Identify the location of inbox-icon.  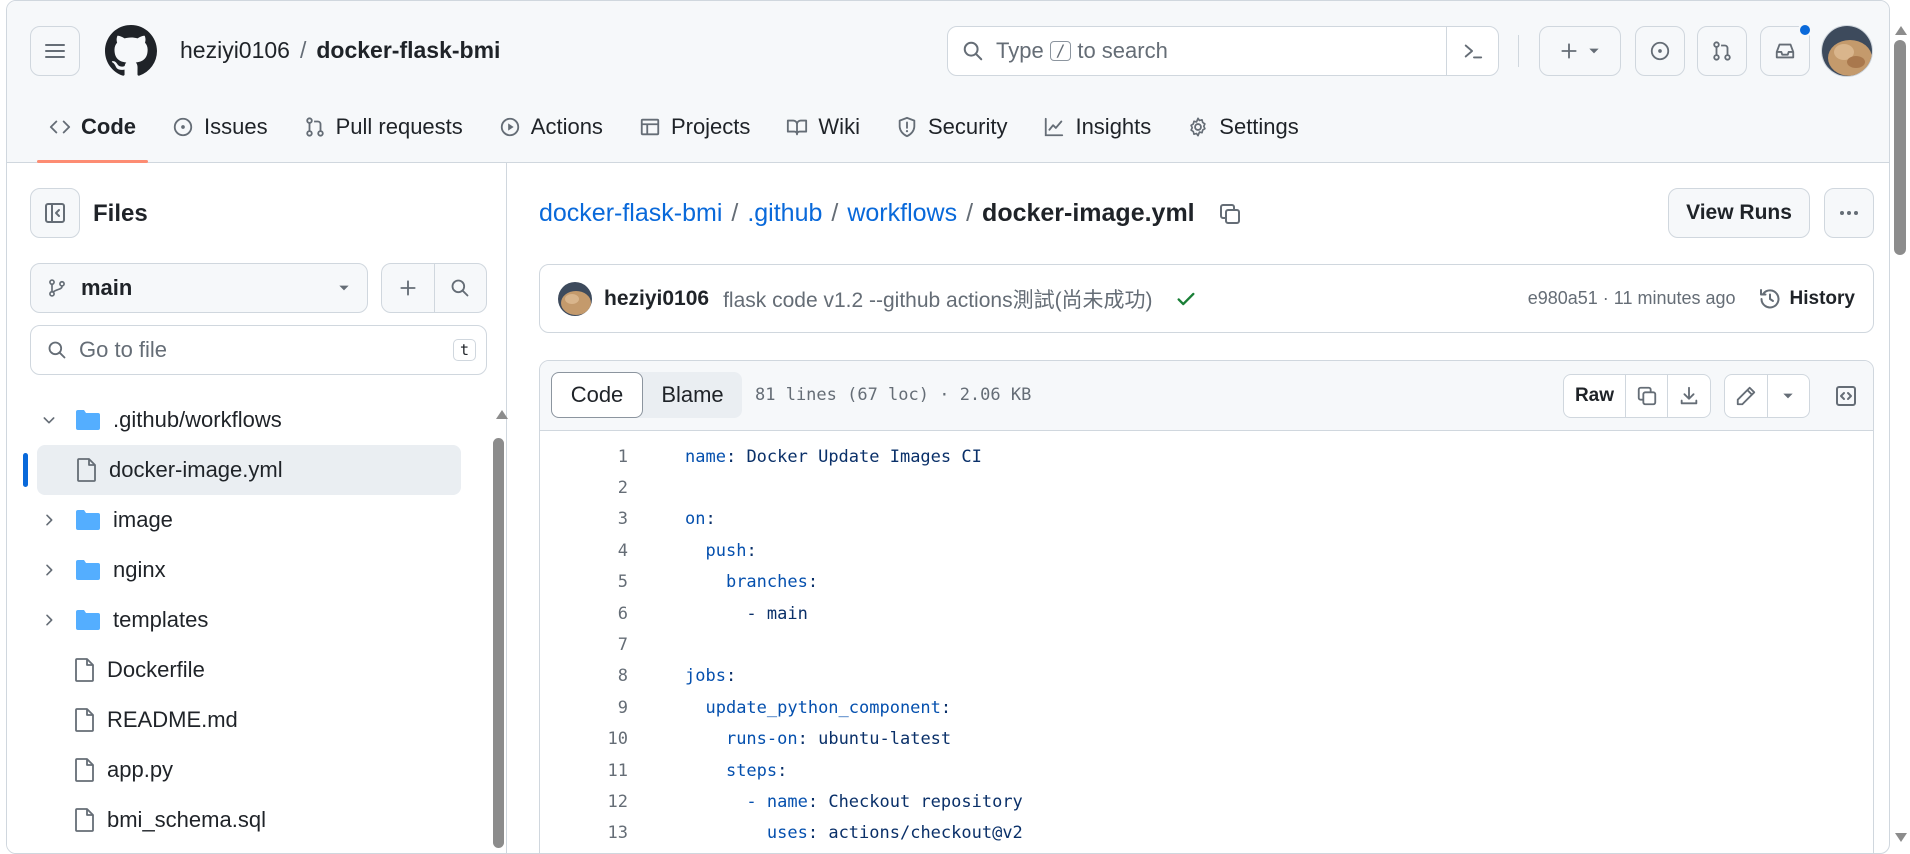
(1785, 51).